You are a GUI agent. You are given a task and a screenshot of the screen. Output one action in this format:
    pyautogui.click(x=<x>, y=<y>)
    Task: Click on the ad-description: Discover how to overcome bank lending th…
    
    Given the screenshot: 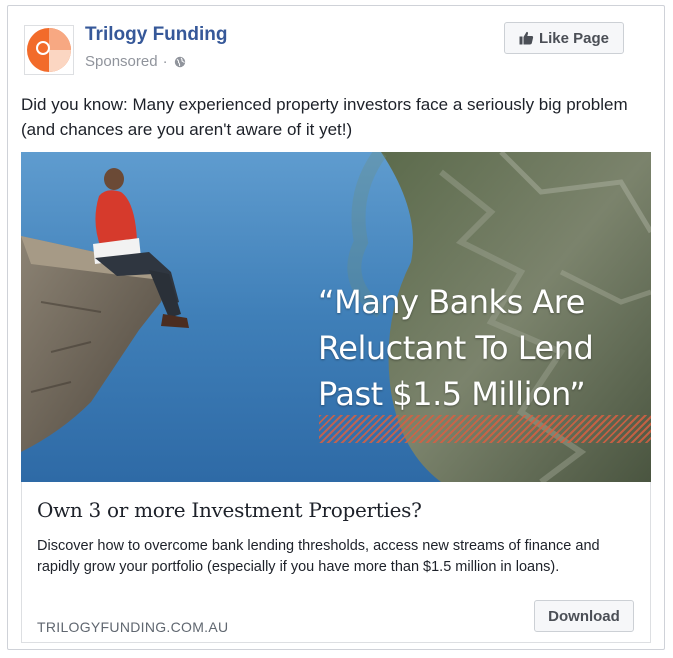 What is the action you would take?
    pyautogui.click(x=318, y=556)
    